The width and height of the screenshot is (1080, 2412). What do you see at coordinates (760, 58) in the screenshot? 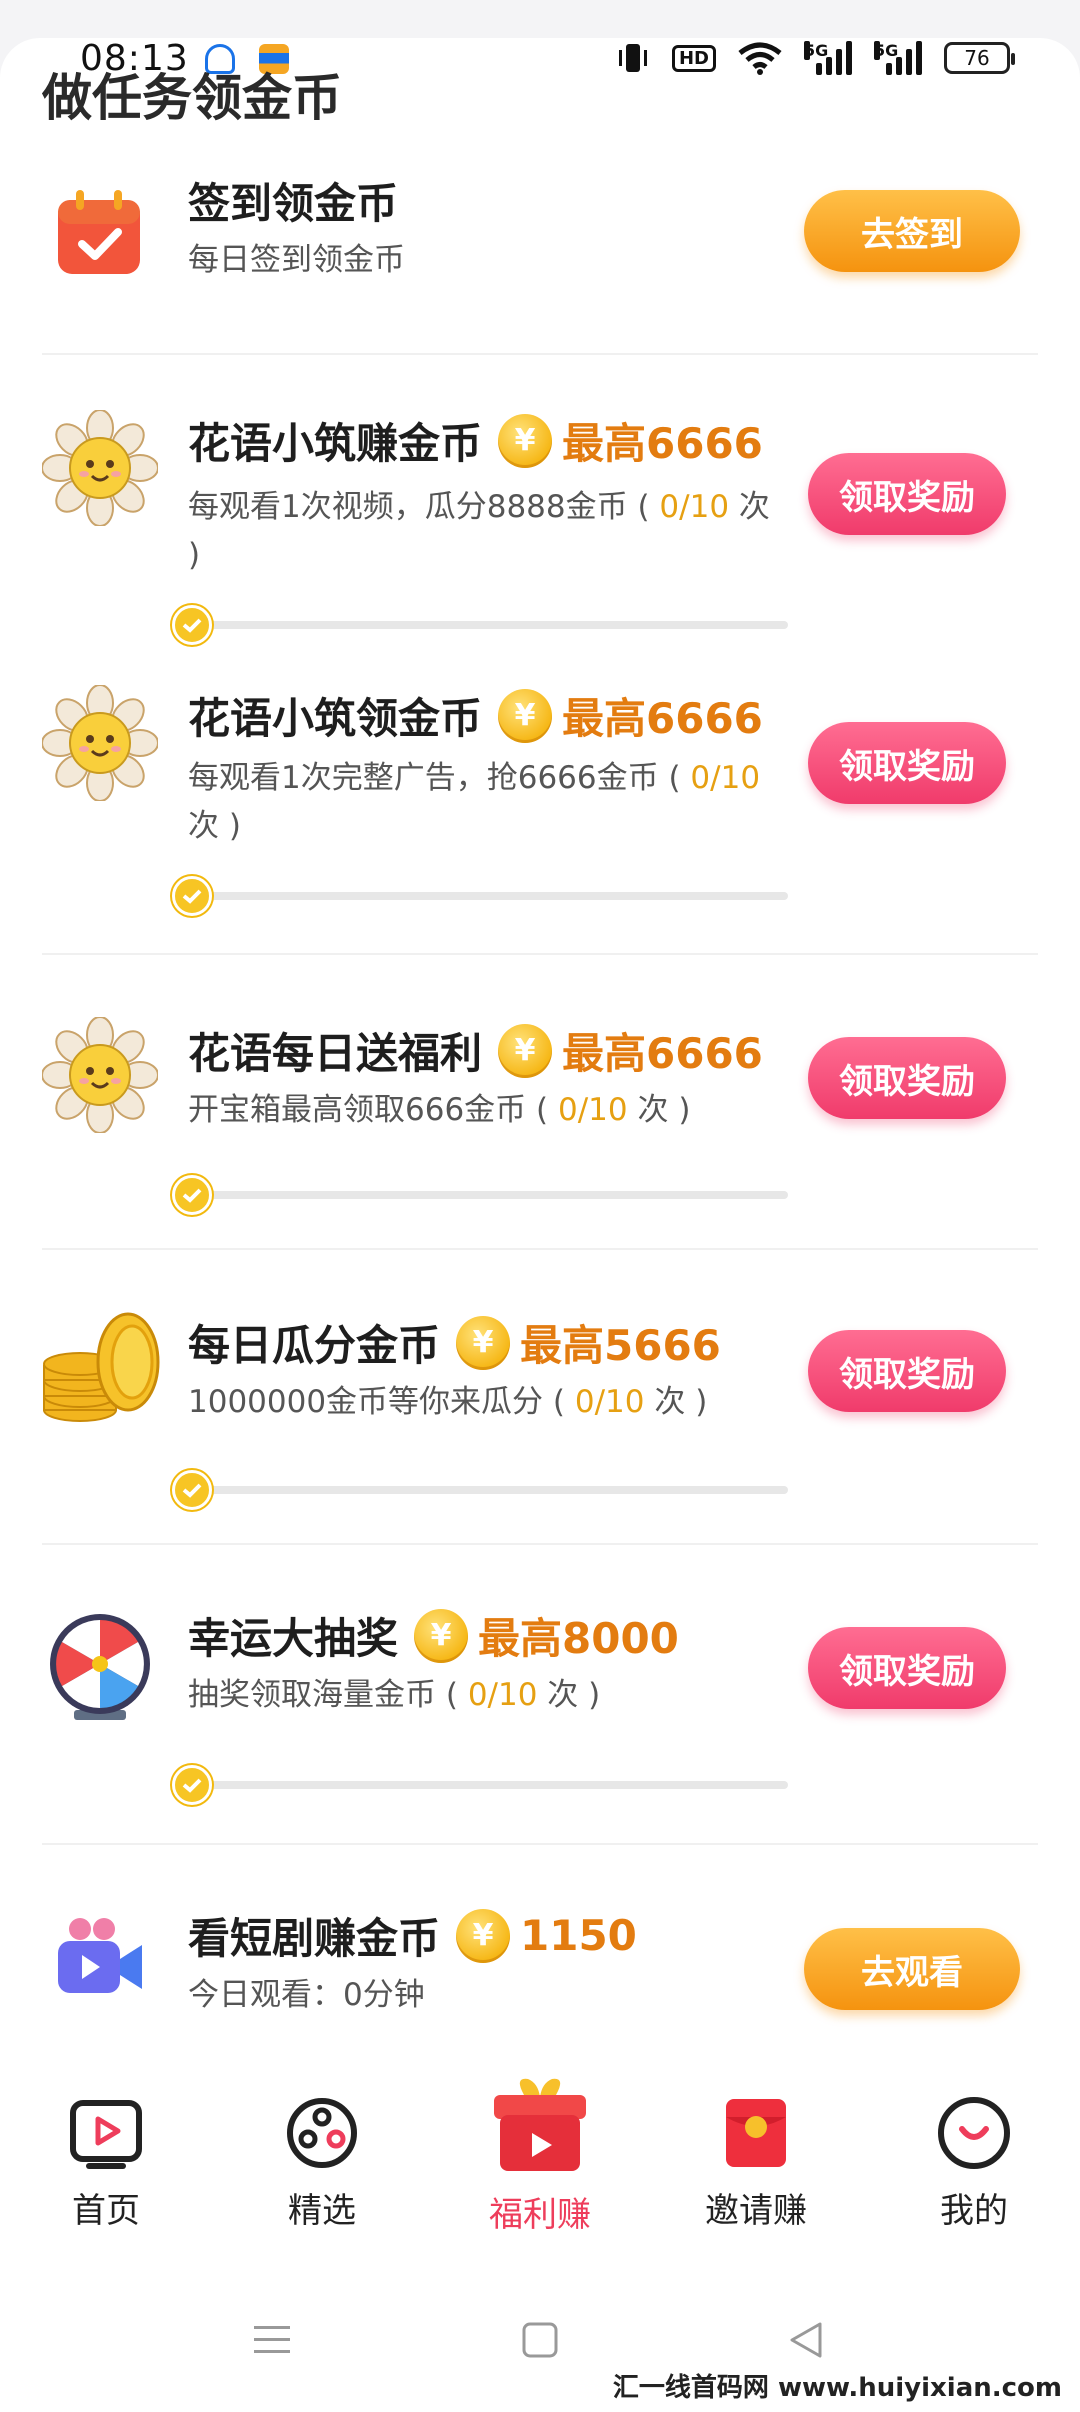
I see `wifi-icon` at bounding box center [760, 58].